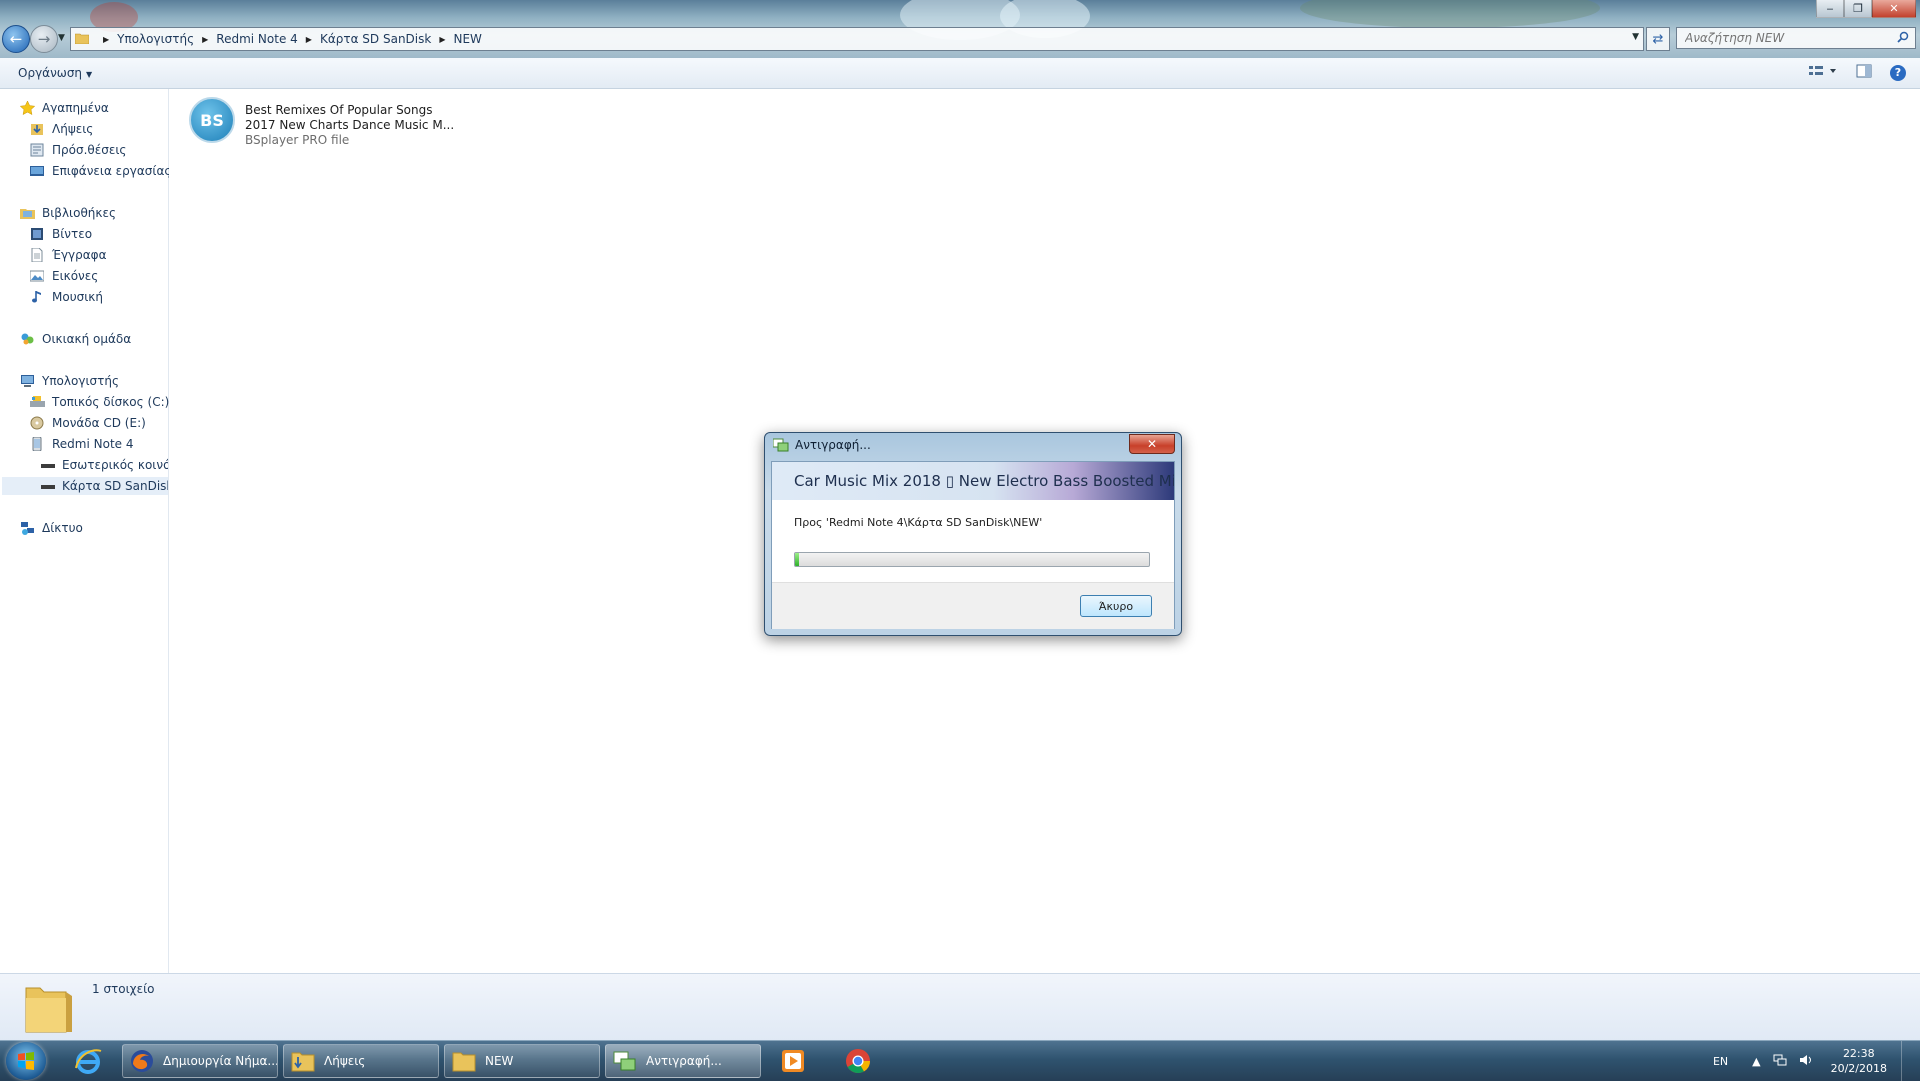 Image resolution: width=1920 pixels, height=1081 pixels. What do you see at coordinates (467, 39) in the screenshot?
I see `breadcrumb-item-folder: NEW` at bounding box center [467, 39].